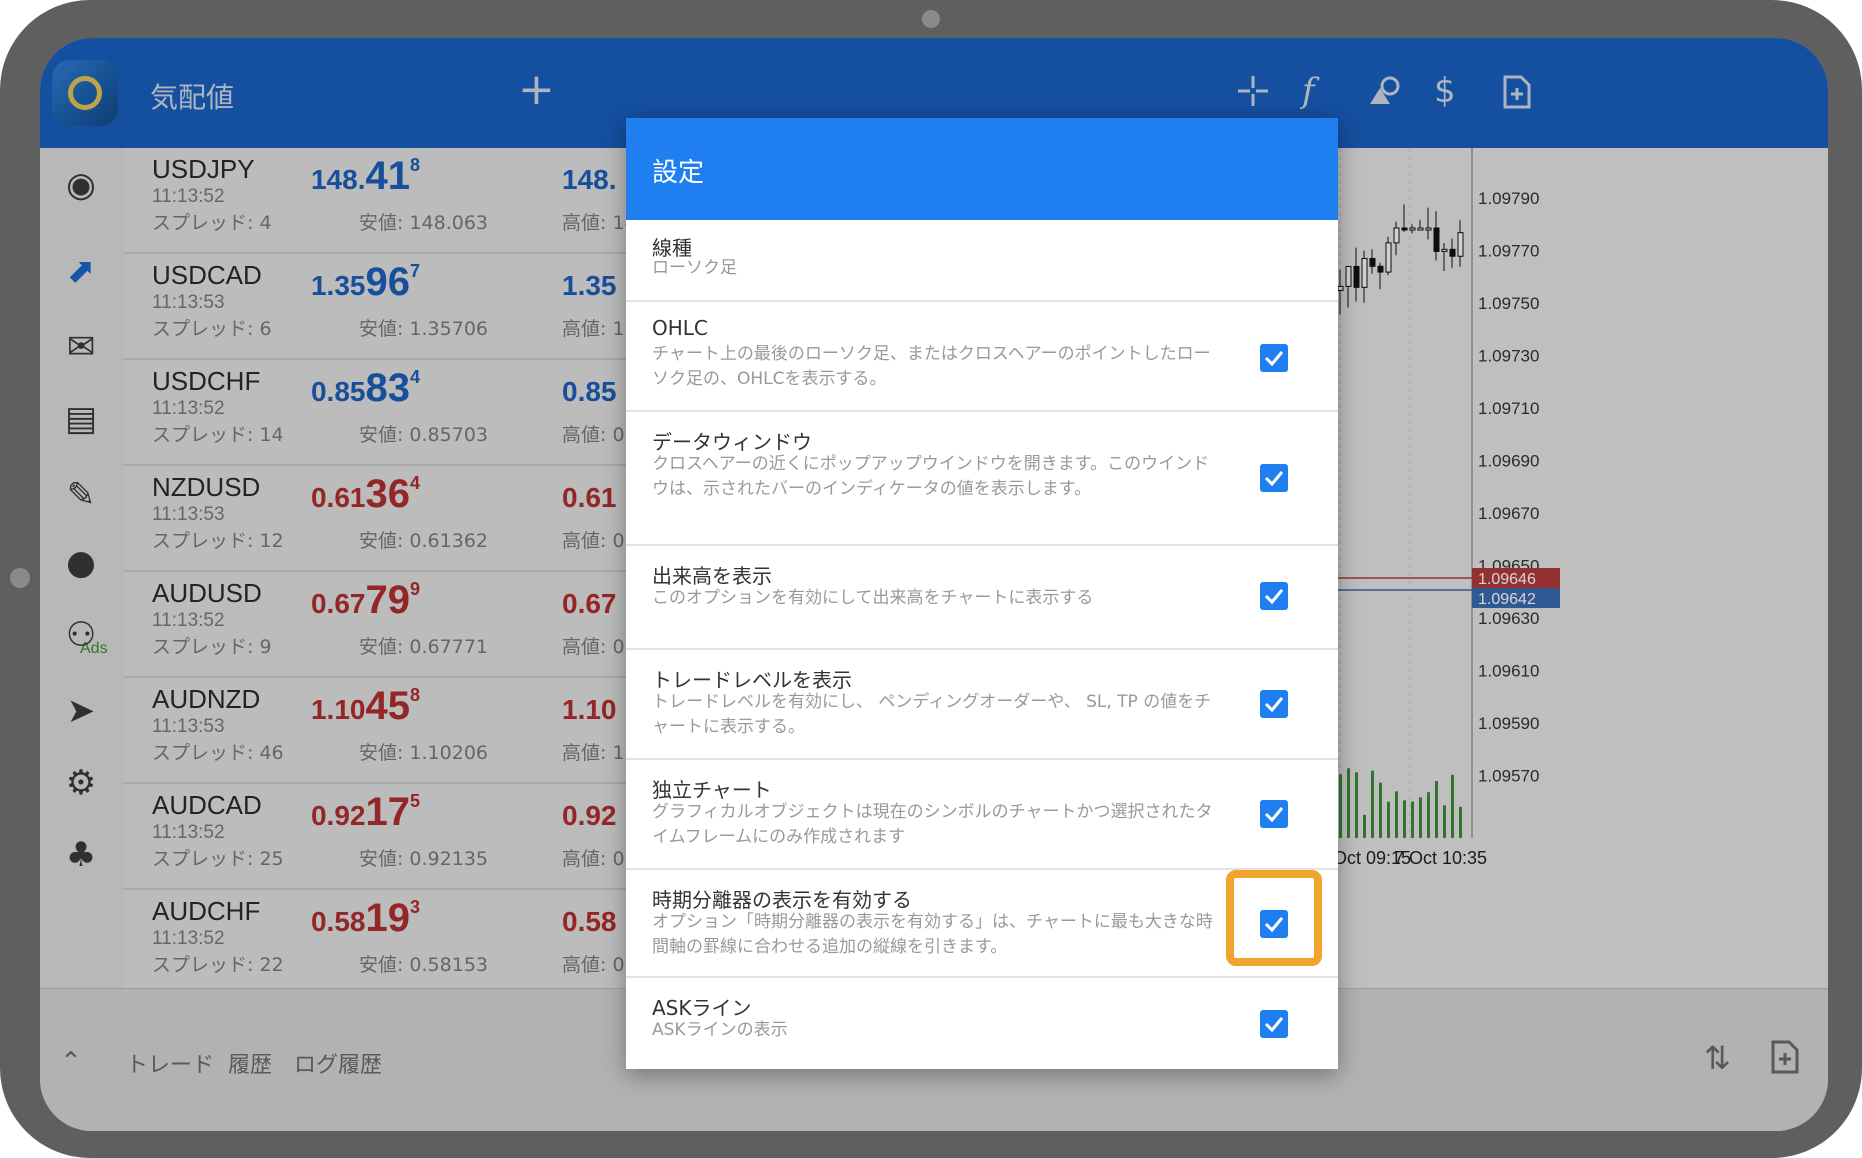 Image resolution: width=1862 pixels, height=1158 pixels. Describe the element at coordinates (20, 578) in the screenshot. I see `side-button` at that location.